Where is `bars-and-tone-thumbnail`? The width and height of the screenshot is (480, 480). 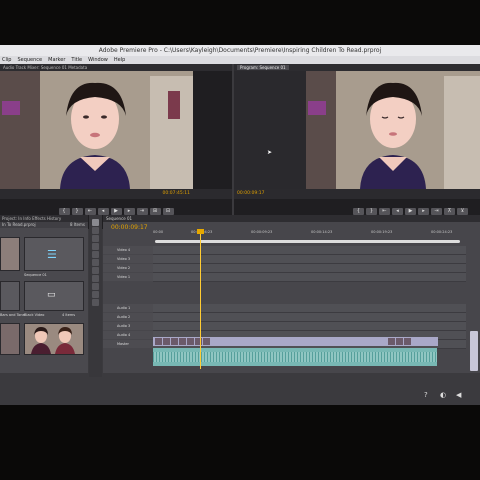 bars-and-tone-thumbnail is located at coordinates (10, 296).